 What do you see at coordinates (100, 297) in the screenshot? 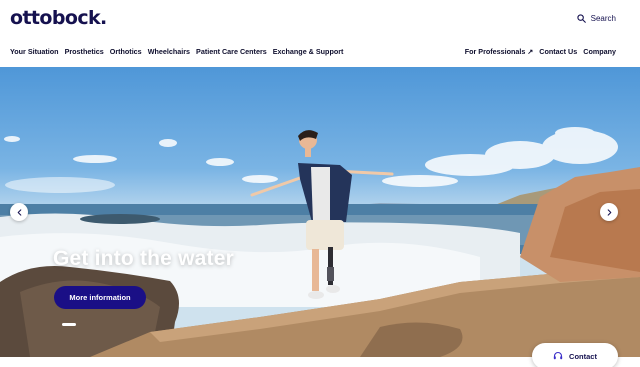
I see `more-information-button: More information` at bounding box center [100, 297].